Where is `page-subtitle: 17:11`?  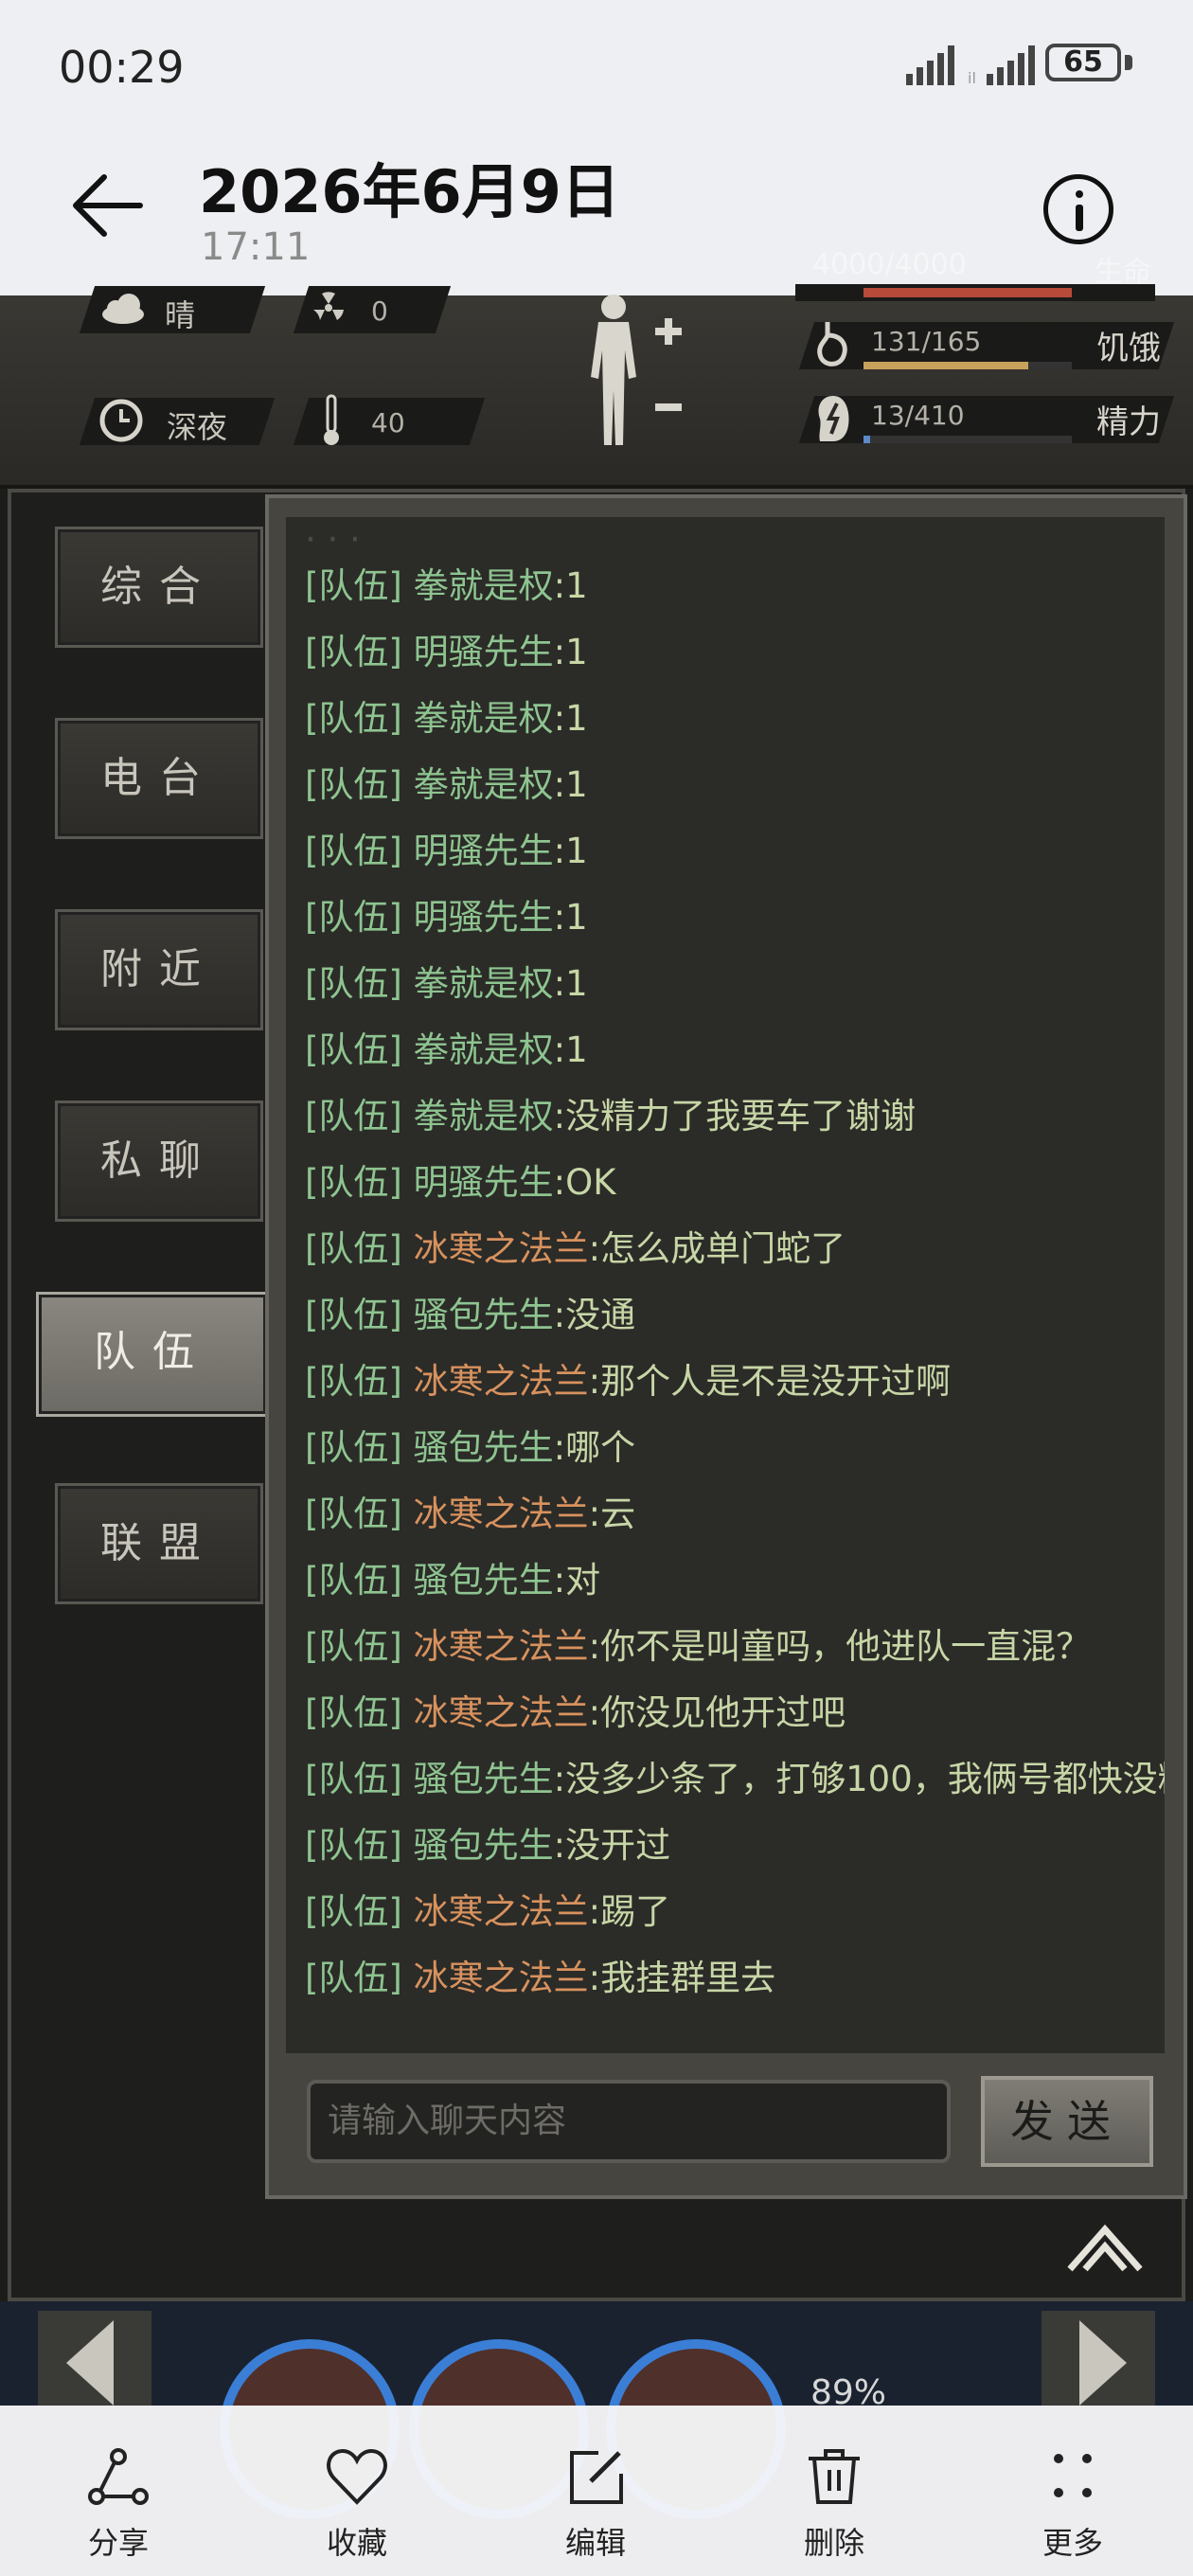 page-subtitle: 17:11 is located at coordinates (256, 247).